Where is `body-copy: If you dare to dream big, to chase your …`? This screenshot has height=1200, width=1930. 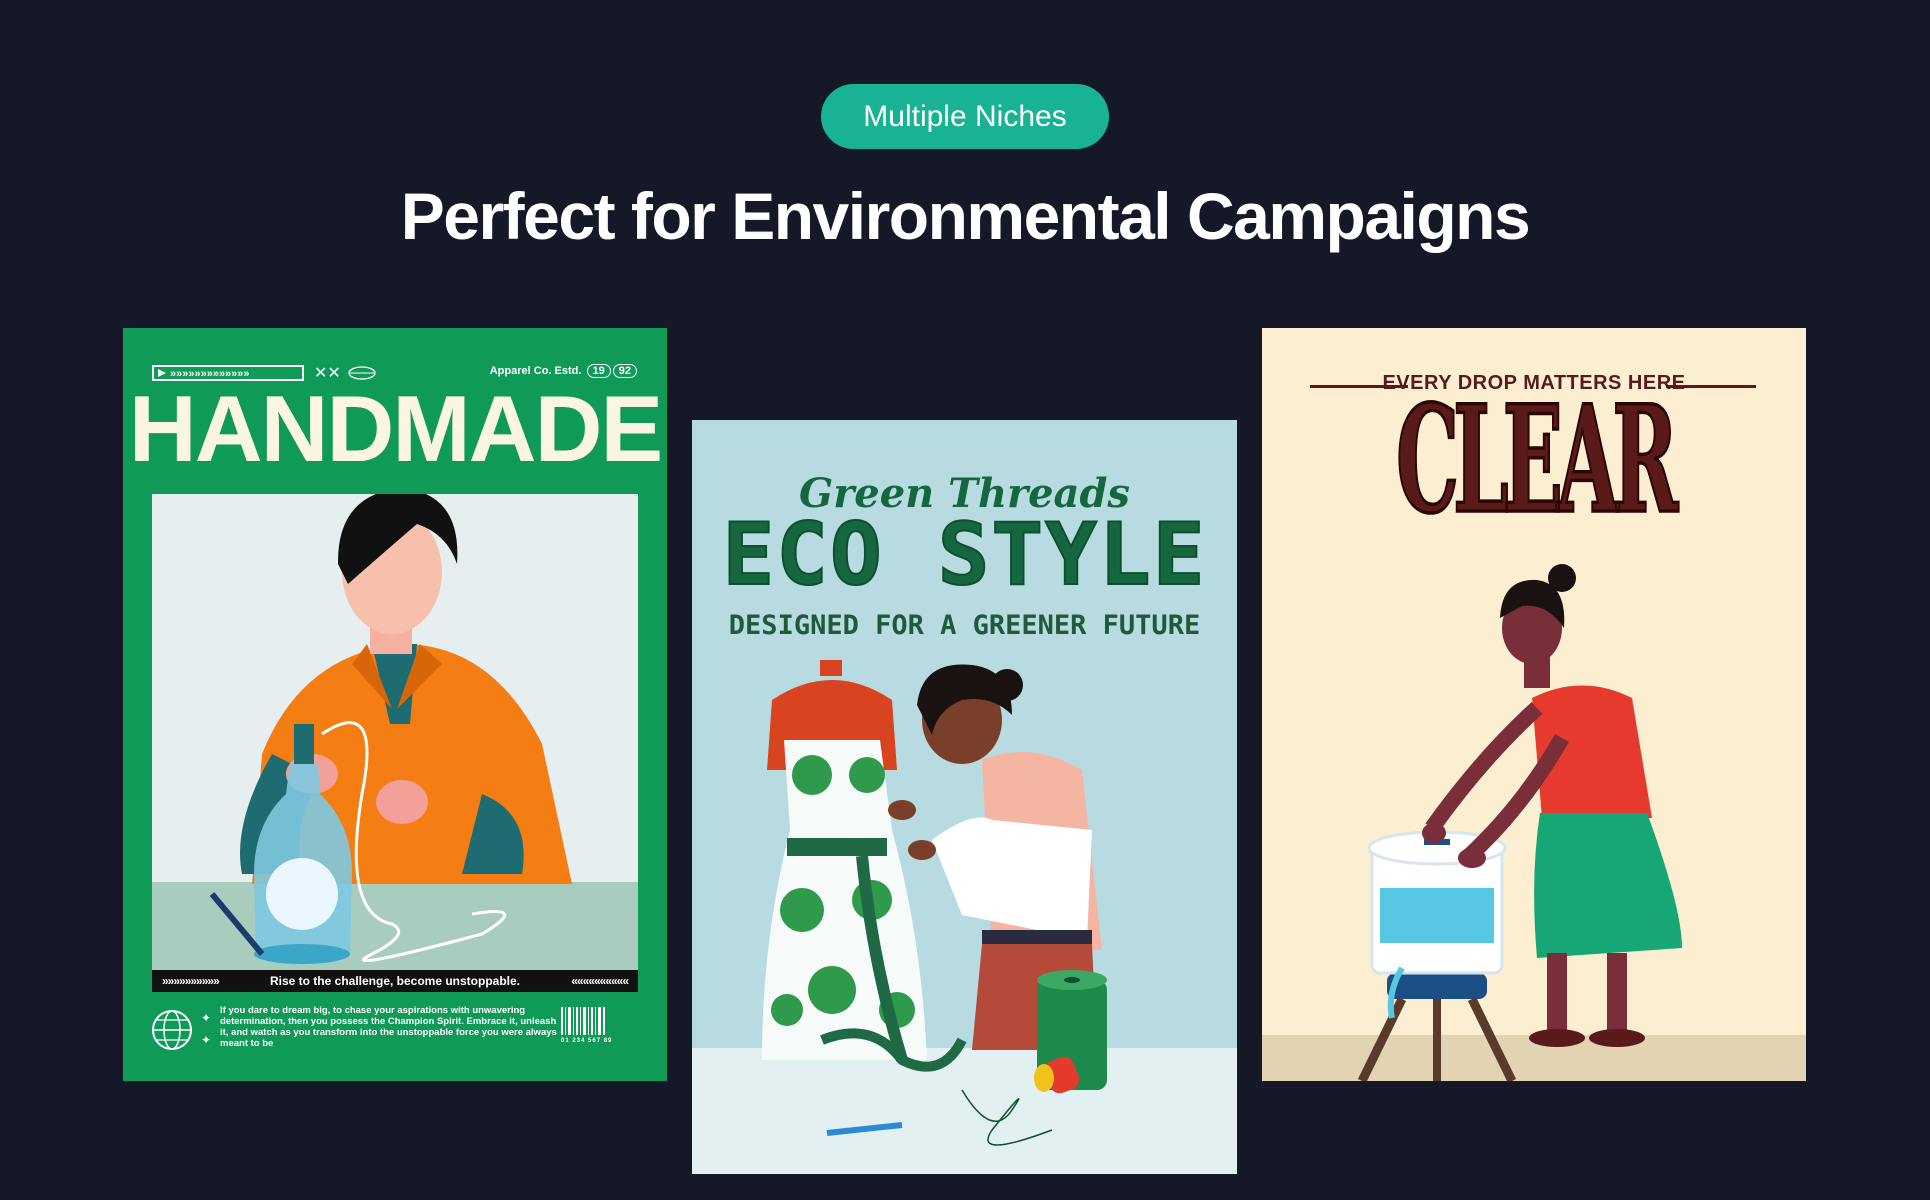
body-copy: If you dare to dream big, to chase your … is located at coordinates (388, 1027).